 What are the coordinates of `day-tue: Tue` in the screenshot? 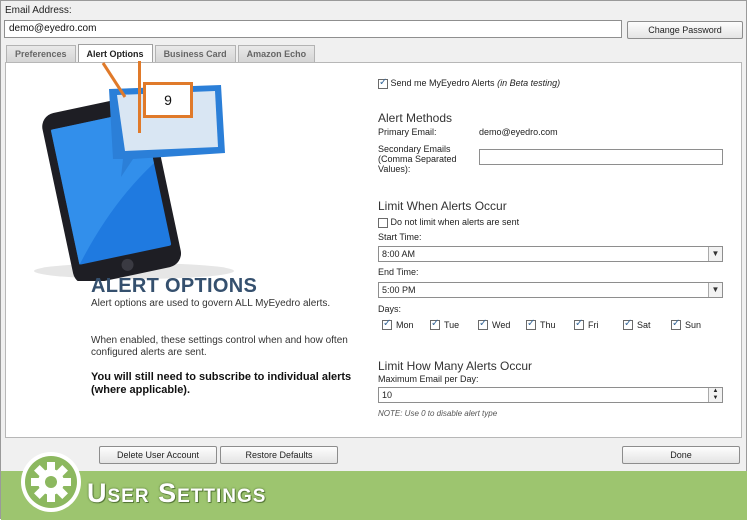 It's located at (445, 324).